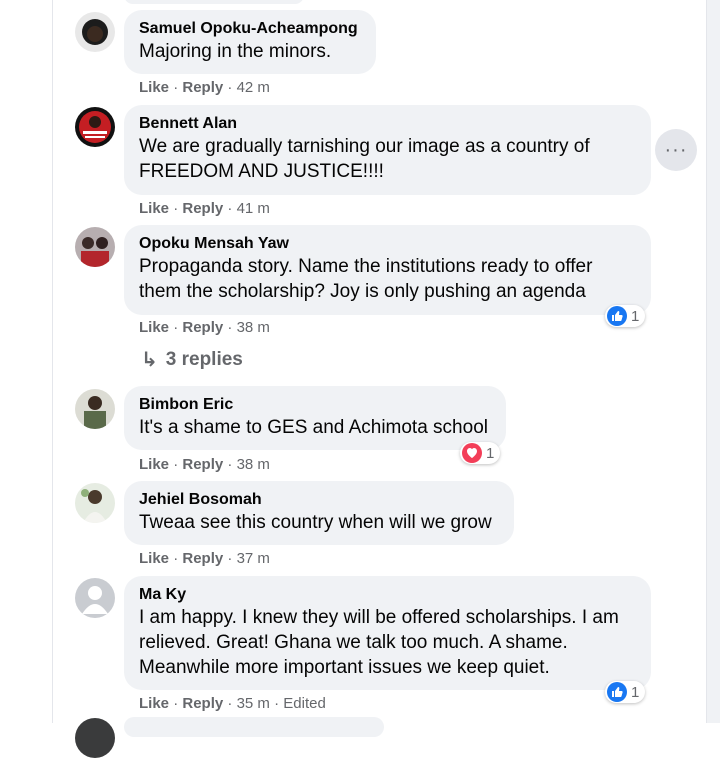 This screenshot has height=758, width=720. I want to click on edited-label: Edited, so click(304, 703).